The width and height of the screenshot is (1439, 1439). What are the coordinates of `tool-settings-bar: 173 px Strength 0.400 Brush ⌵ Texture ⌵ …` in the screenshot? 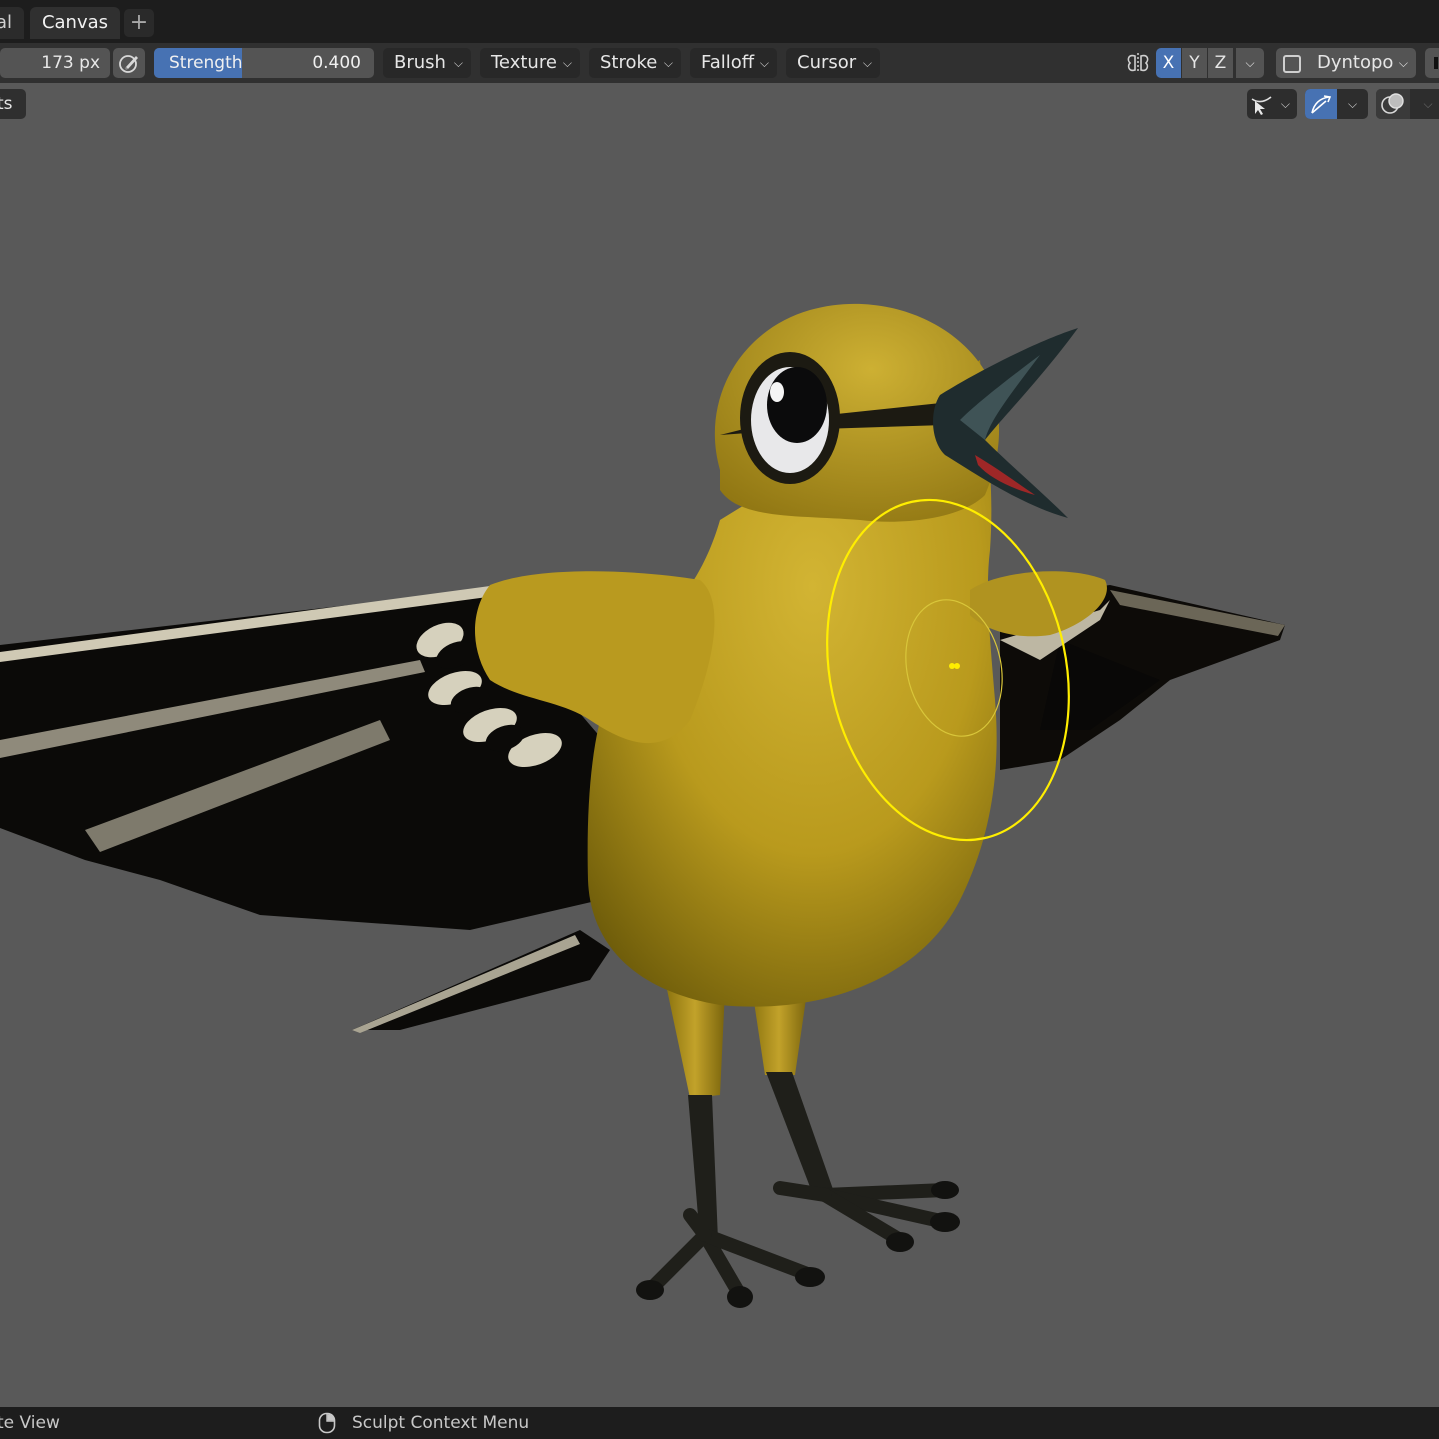 It's located at (719, 63).